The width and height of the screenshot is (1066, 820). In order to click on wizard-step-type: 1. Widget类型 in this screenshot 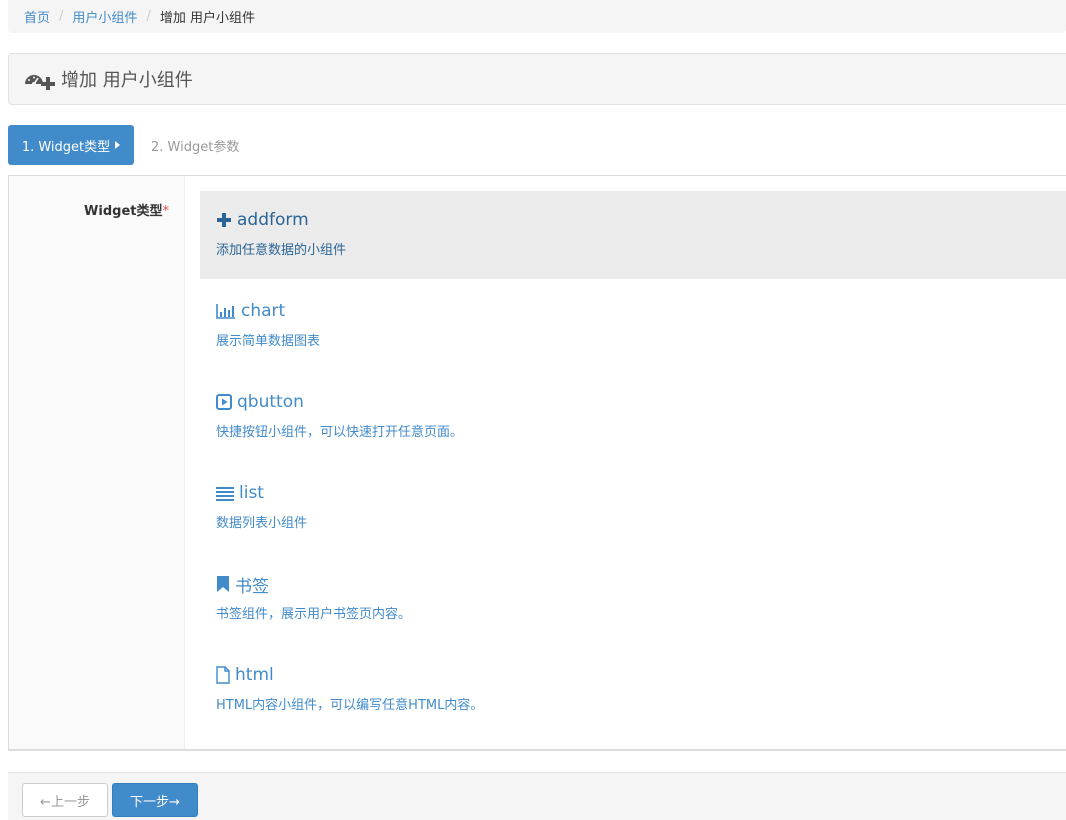, I will do `click(71, 145)`.